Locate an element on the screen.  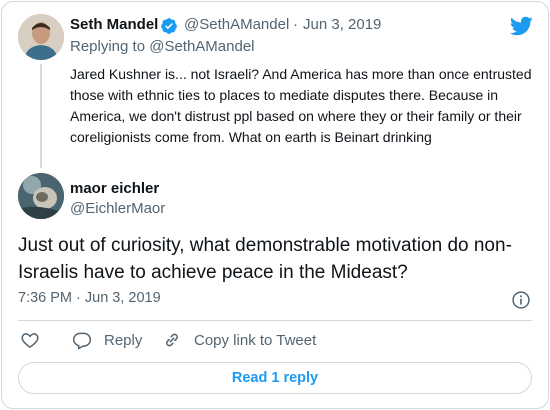
tweet2-timestamp: 7:36 PM · Jun 3, 2019 is located at coordinates (89, 298).